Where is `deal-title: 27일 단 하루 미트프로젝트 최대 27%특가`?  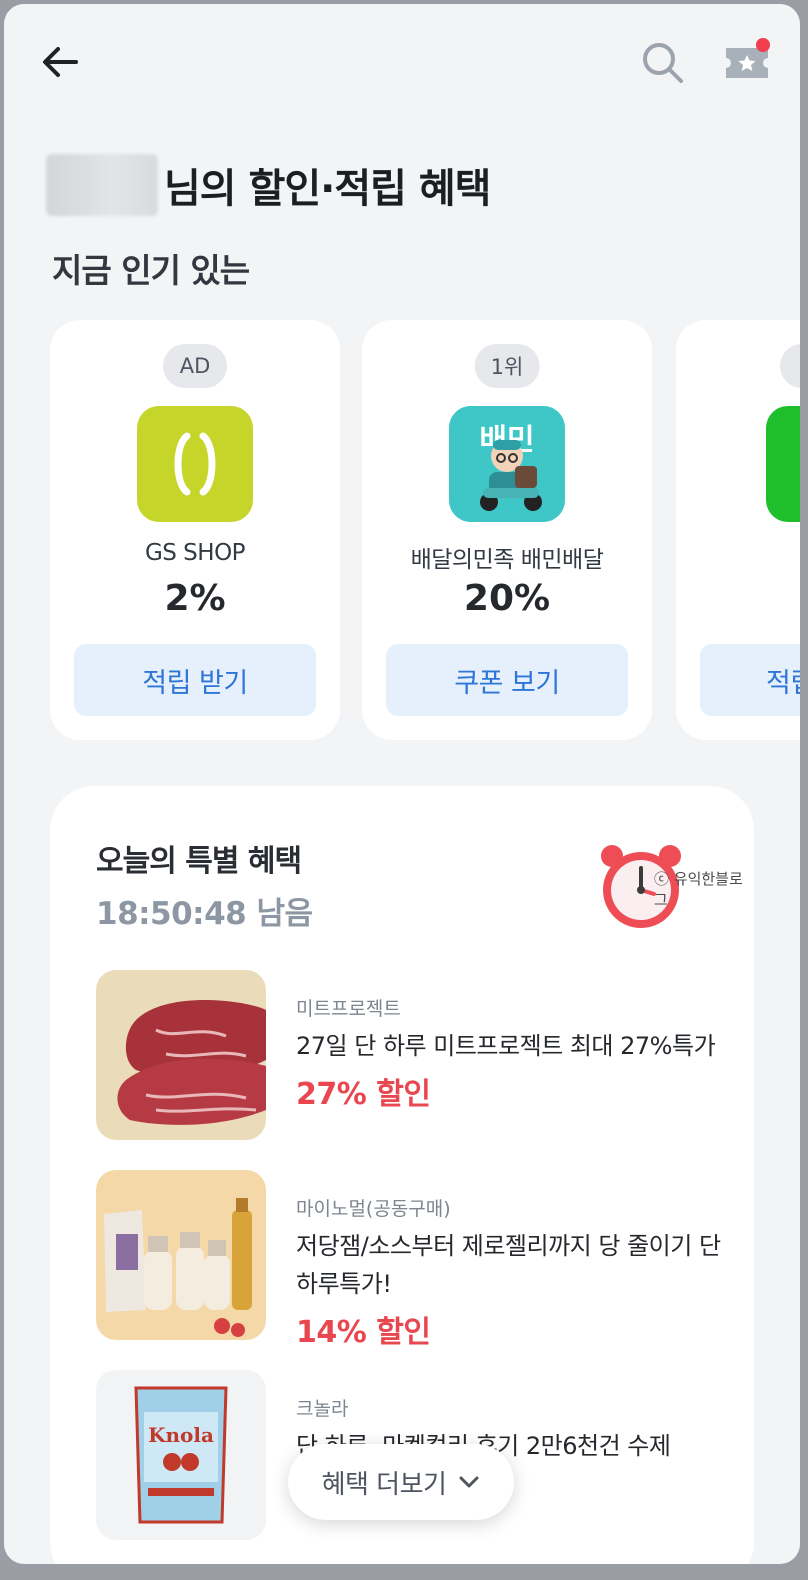
deal-title: 27일 단 하루 미트프로젝트 최대 27%특가 is located at coordinates (506, 1046).